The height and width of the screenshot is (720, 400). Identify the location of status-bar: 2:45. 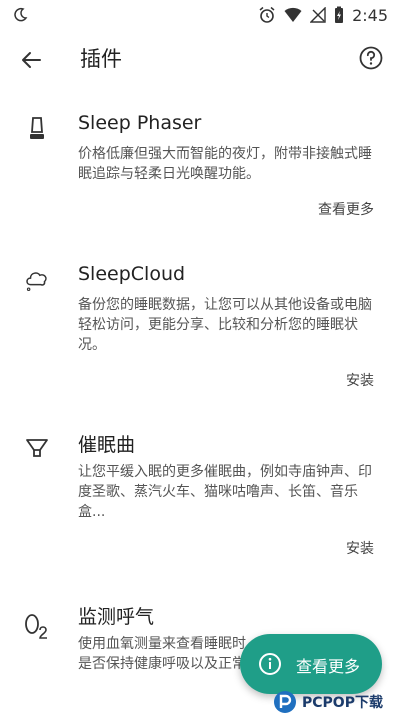
(200, 15).